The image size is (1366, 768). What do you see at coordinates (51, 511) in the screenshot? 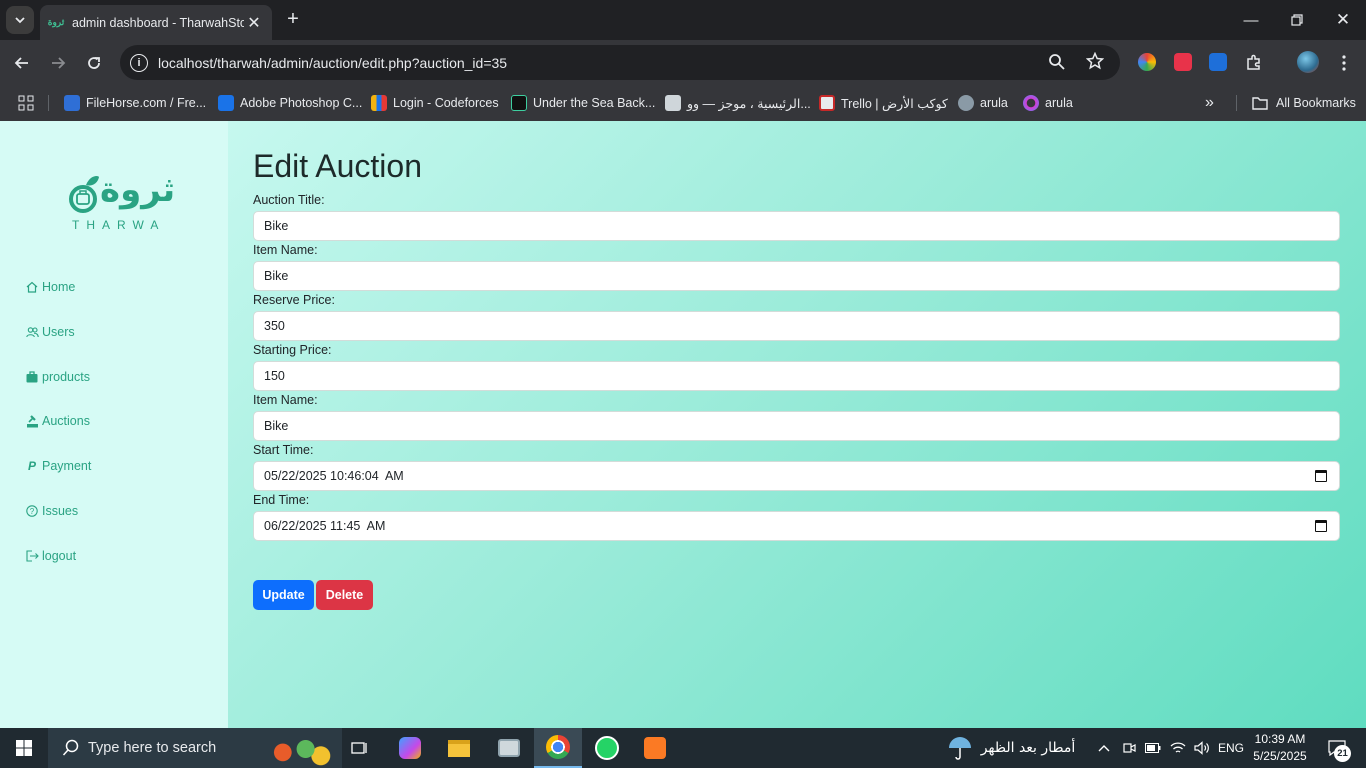
I see `sidebar-item-issues: ? Issues` at bounding box center [51, 511].